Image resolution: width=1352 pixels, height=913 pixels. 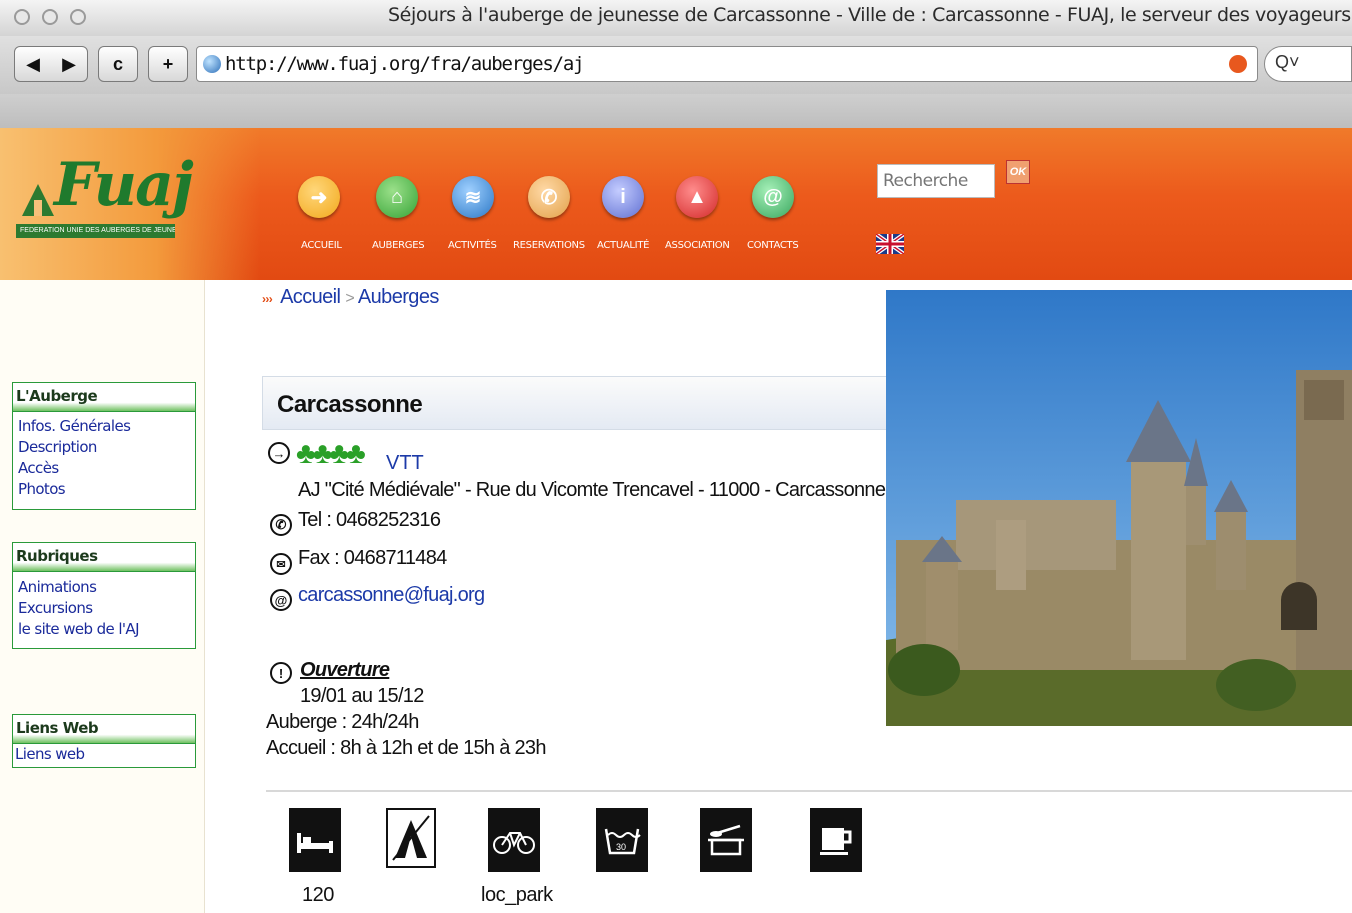 What do you see at coordinates (281, 600) in the screenshot?
I see `email-icon: @` at bounding box center [281, 600].